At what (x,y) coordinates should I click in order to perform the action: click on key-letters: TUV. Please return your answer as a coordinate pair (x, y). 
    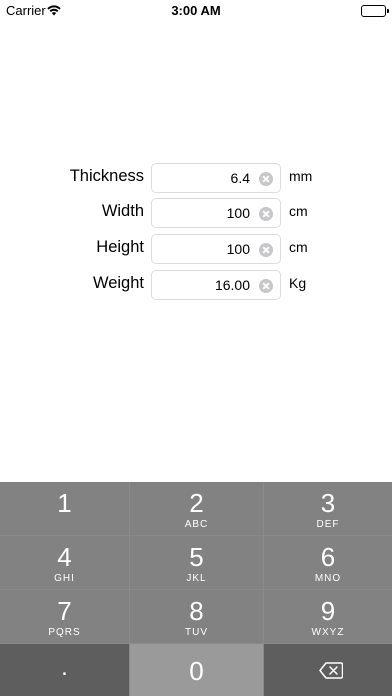
    Looking at the image, I should click on (196, 632).